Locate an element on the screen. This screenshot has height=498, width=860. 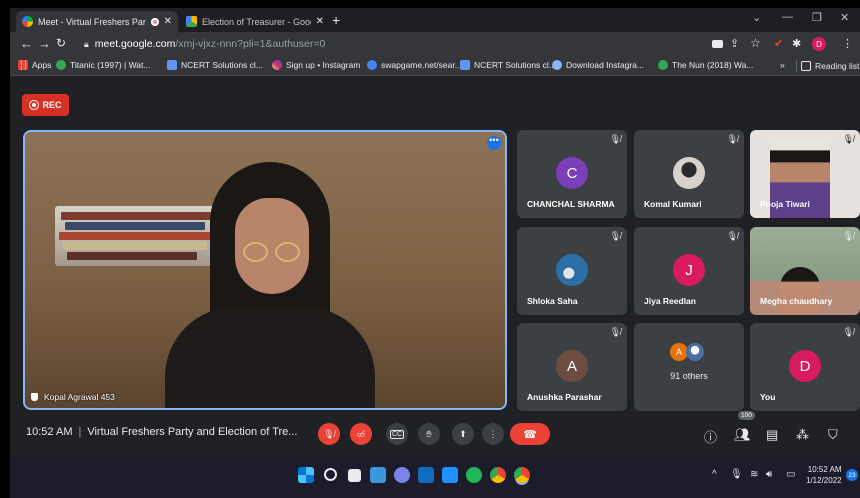
participant-name: Megha chaudhary is located at coordinates (796, 301).